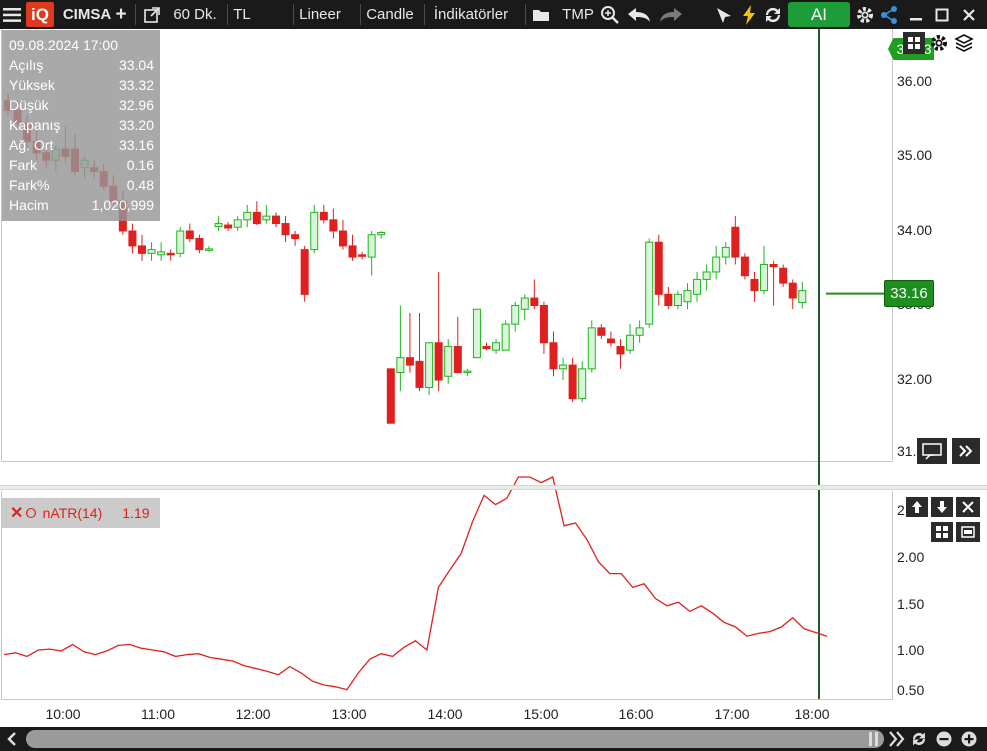  What do you see at coordinates (349, 714) in the screenshot?
I see `time-tick: 13:00` at bounding box center [349, 714].